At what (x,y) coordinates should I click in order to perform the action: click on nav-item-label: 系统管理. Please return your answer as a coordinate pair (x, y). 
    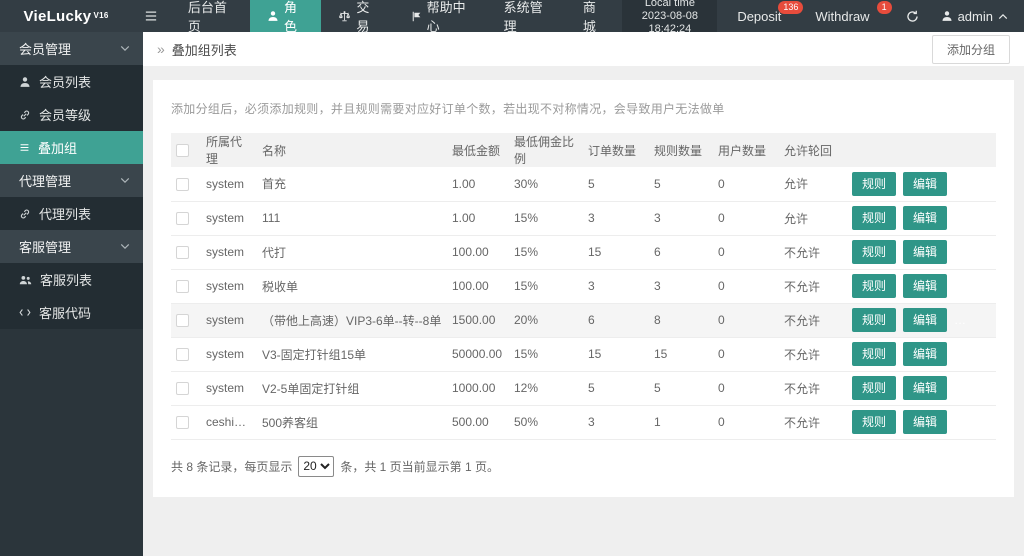
    Looking at the image, I should click on (523, 17).